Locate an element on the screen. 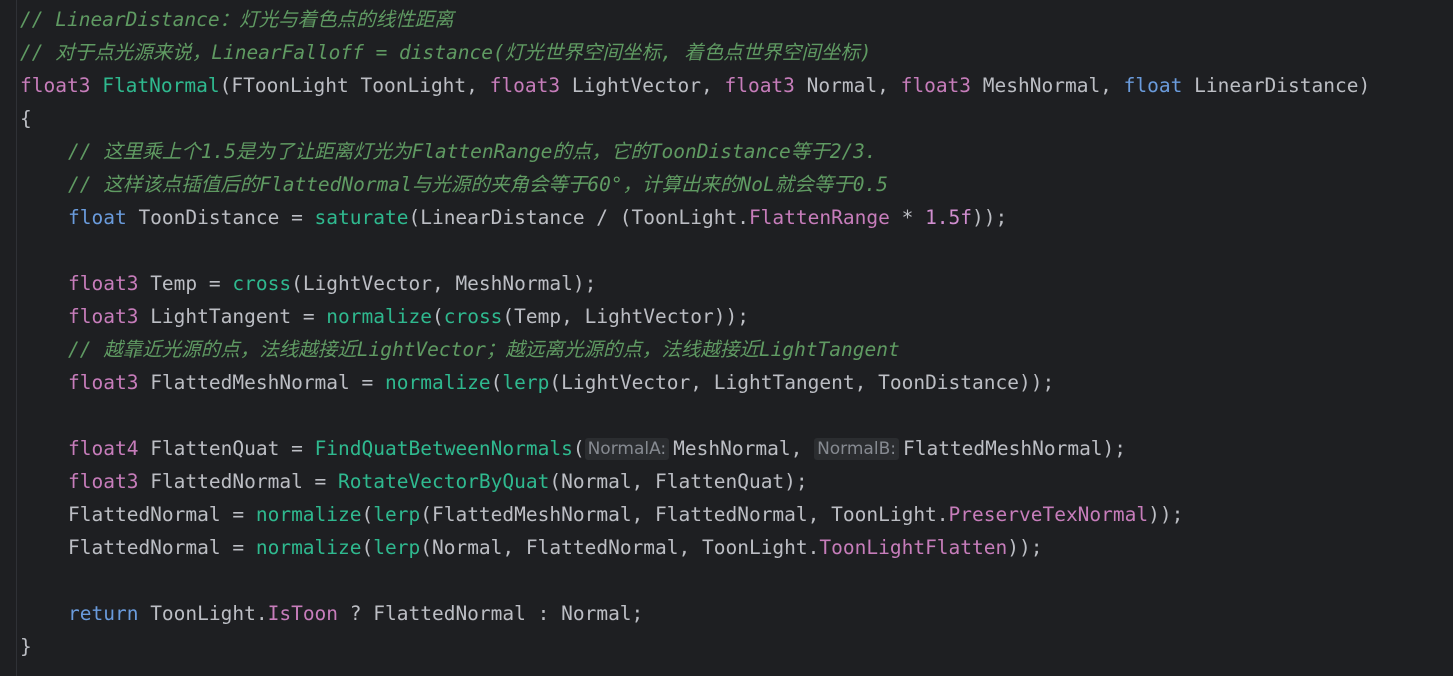 This screenshot has width=1453, height=676. code-token: ToonLight. is located at coordinates (203, 613).